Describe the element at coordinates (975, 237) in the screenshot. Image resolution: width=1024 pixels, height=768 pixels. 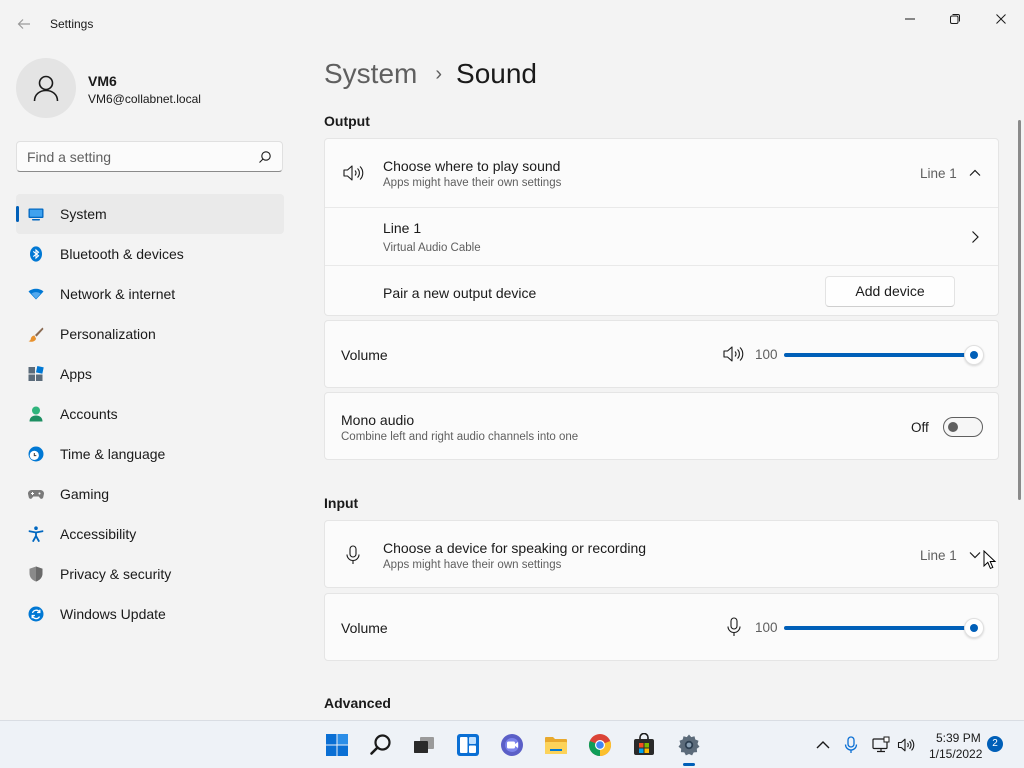
I see `chevron-right-icon` at that location.